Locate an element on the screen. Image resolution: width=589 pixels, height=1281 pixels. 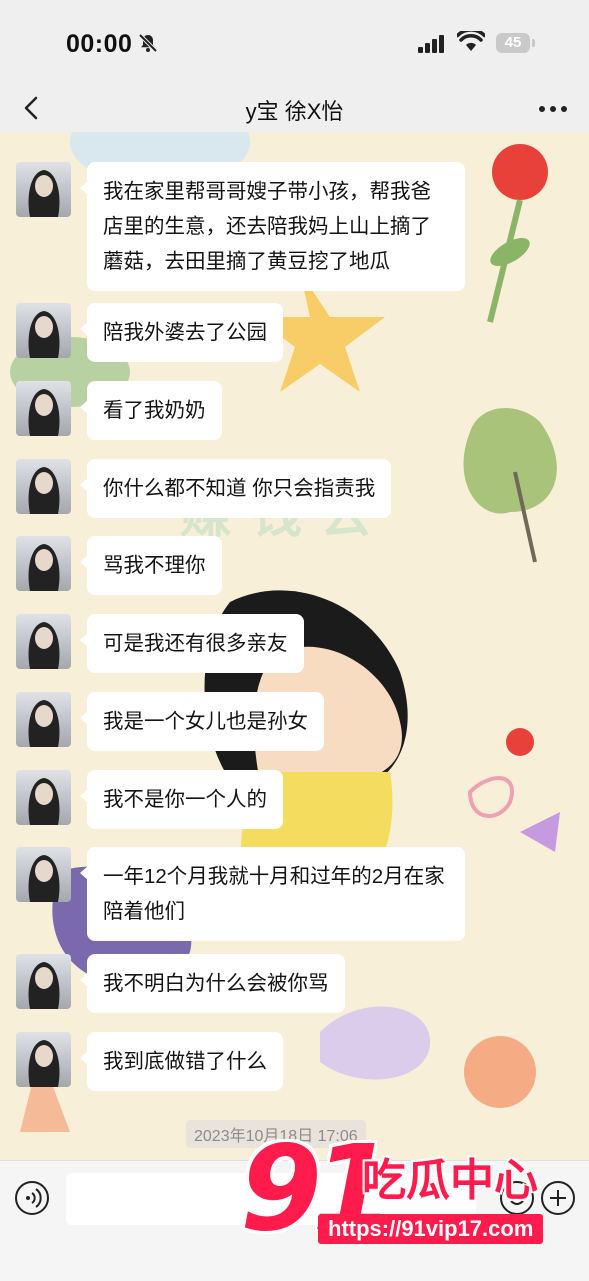
battery-icon: 45 is located at coordinates (515, 43).